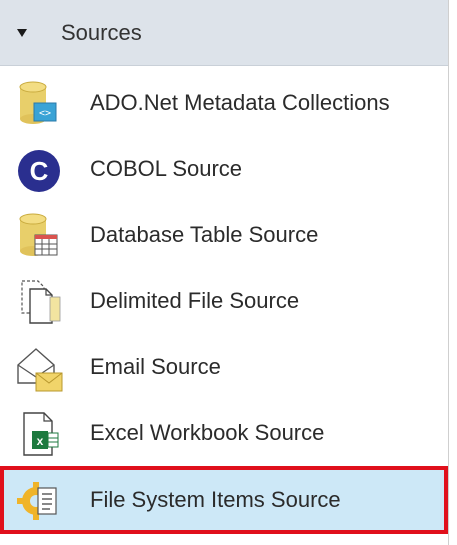  I want to click on cobol-c-icon: C, so click(40, 170).